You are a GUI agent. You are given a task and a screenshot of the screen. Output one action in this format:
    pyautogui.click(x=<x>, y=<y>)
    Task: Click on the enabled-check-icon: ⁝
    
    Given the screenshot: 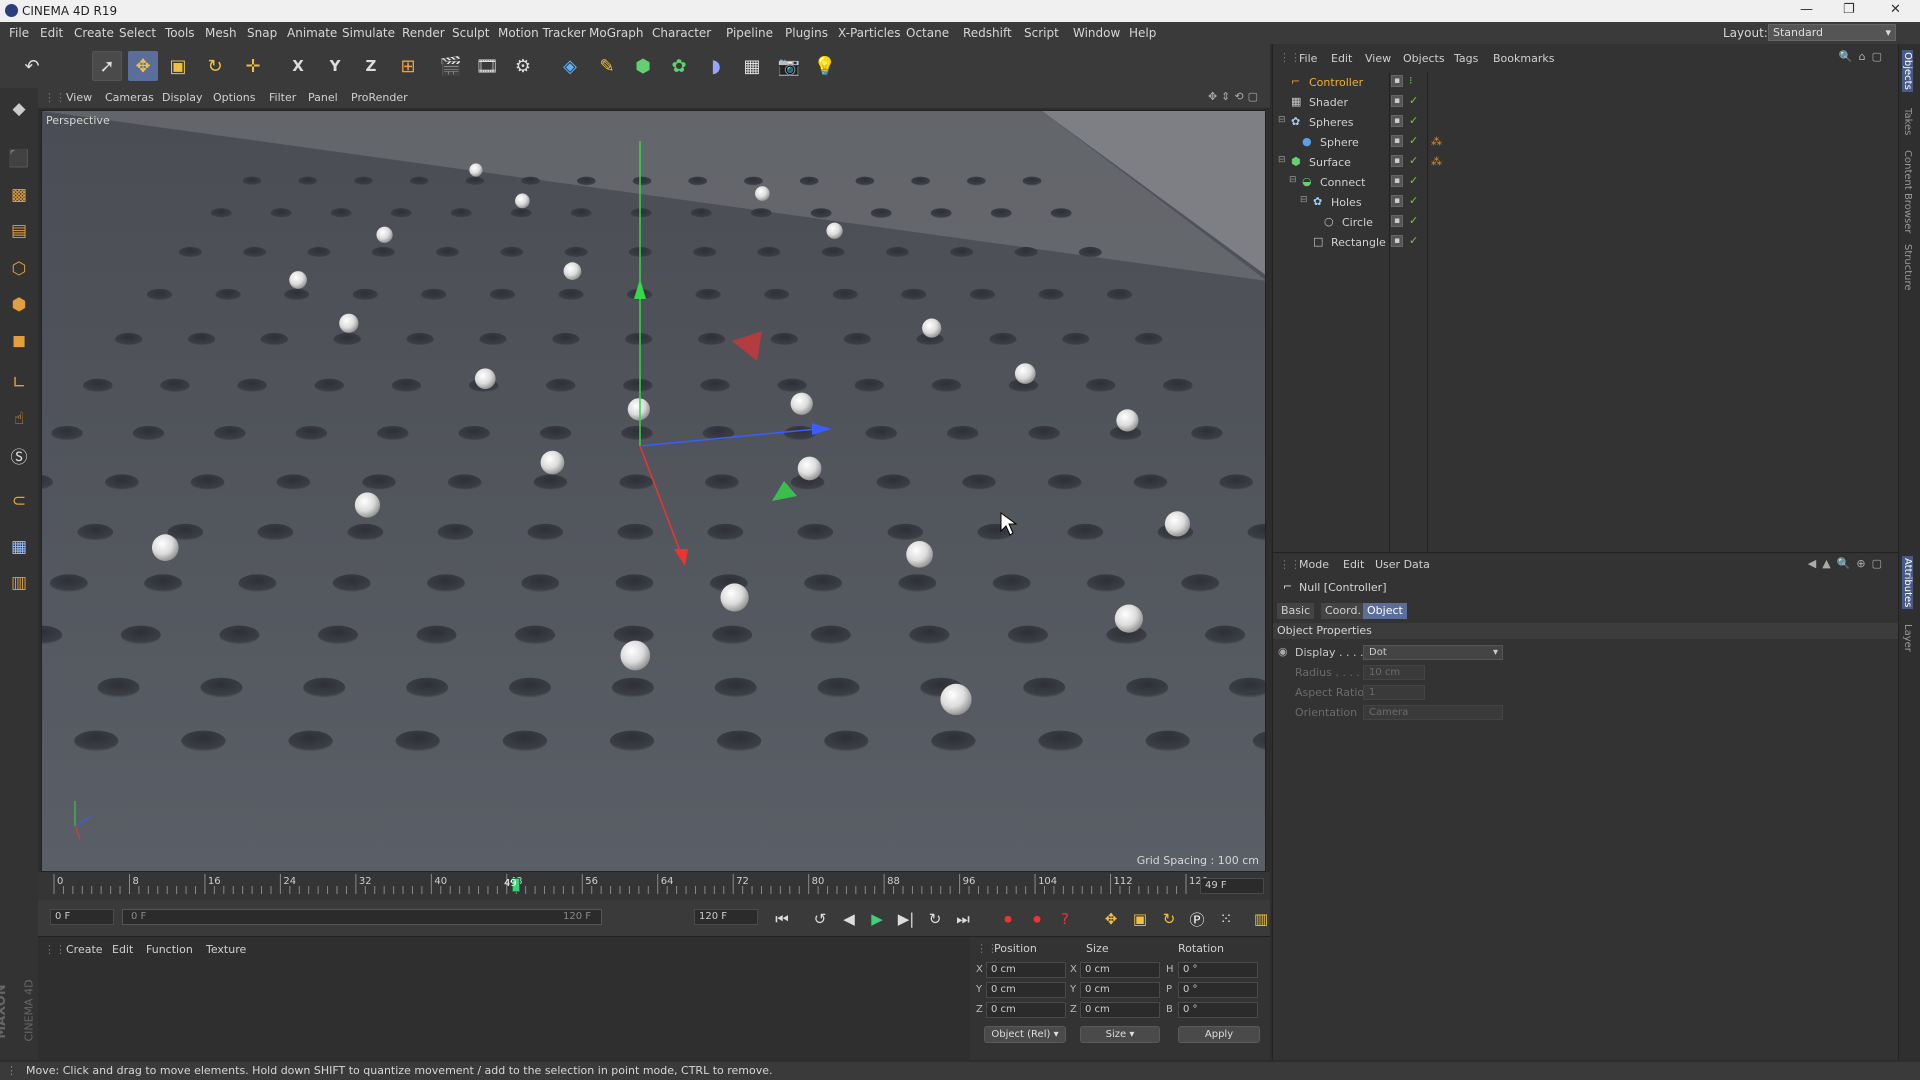 What is the action you would take?
    pyautogui.click(x=1411, y=80)
    